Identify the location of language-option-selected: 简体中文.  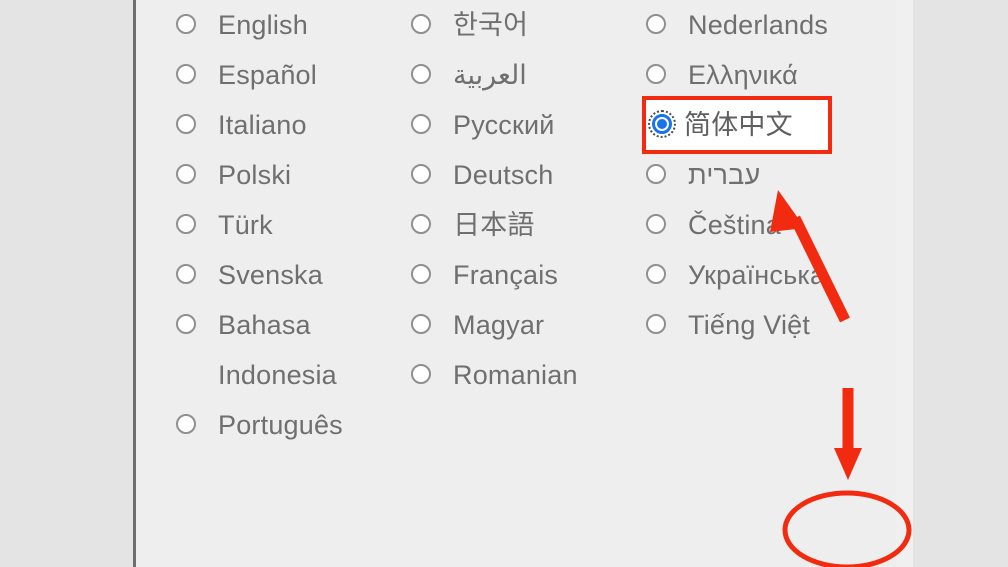
(737, 125).